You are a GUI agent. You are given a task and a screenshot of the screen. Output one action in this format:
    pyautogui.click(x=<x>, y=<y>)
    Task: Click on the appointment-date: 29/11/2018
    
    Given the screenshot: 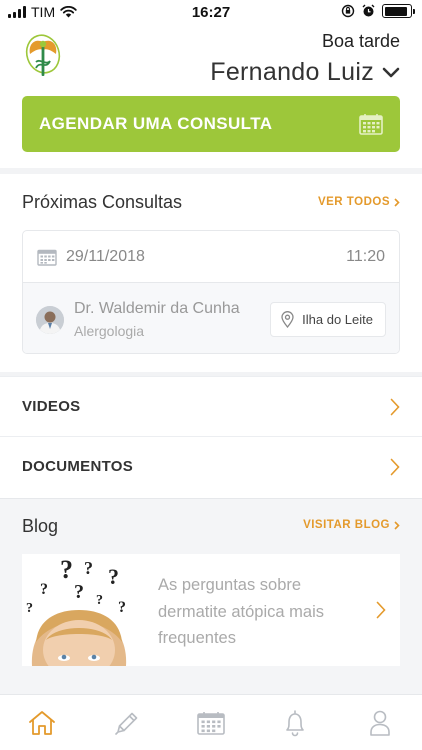 What is the action you would take?
    pyautogui.click(x=105, y=256)
    